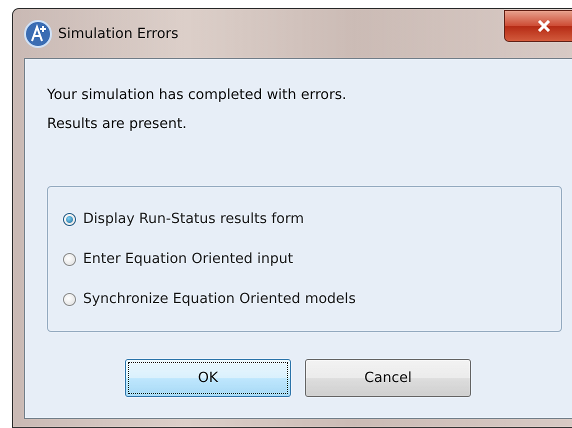 This screenshot has height=428, width=572. Describe the element at coordinates (117, 124) in the screenshot. I see `message-text: Results are present.` at that location.